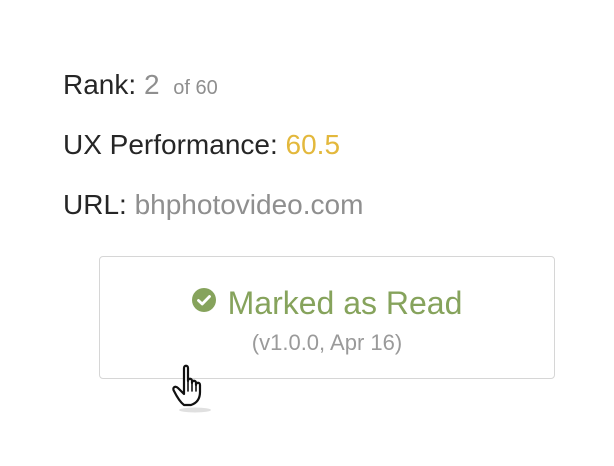 The height and width of the screenshot is (466, 614). I want to click on url-label: URL:, so click(95, 204).